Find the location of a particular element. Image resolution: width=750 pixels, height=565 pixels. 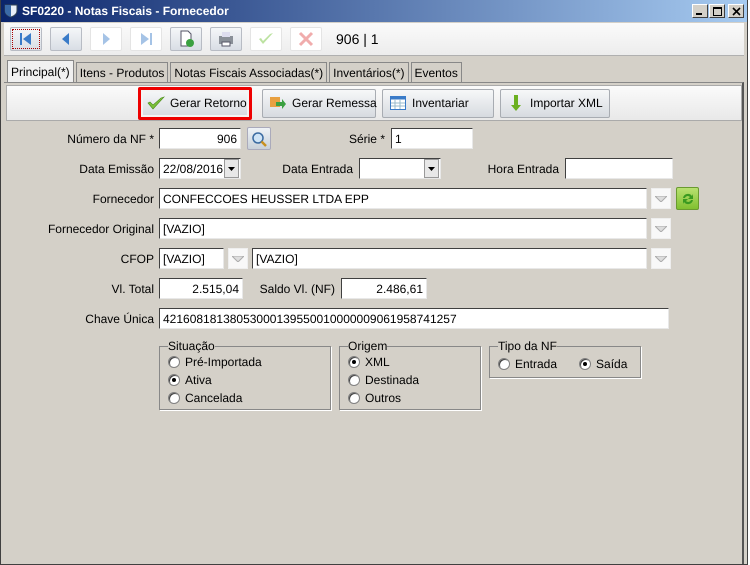

window-title: SF0220 - Notas Fiscais - Fornecedor is located at coordinates (126, 11).